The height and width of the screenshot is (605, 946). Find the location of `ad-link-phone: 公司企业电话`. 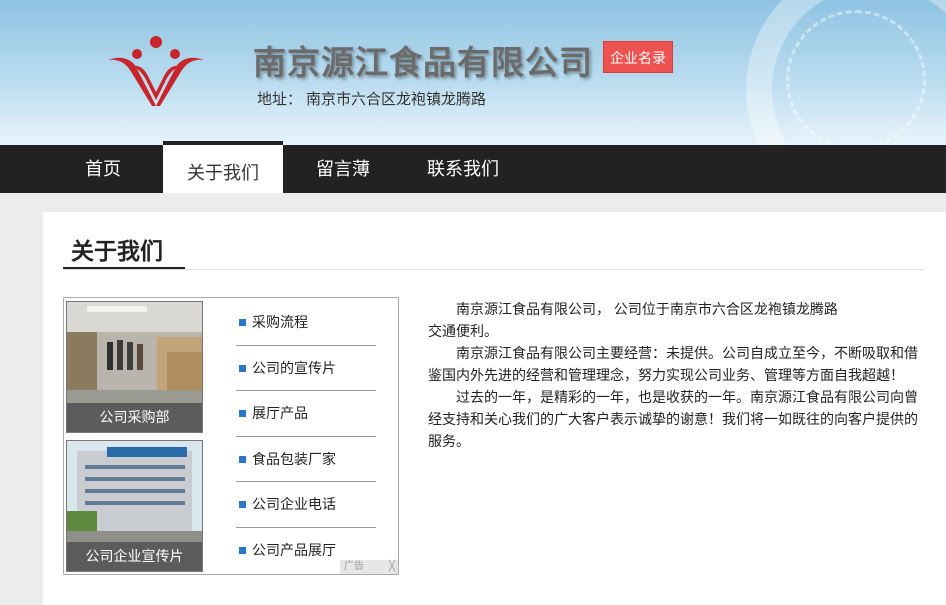

ad-link-phone: 公司企业电话 is located at coordinates (306, 505).